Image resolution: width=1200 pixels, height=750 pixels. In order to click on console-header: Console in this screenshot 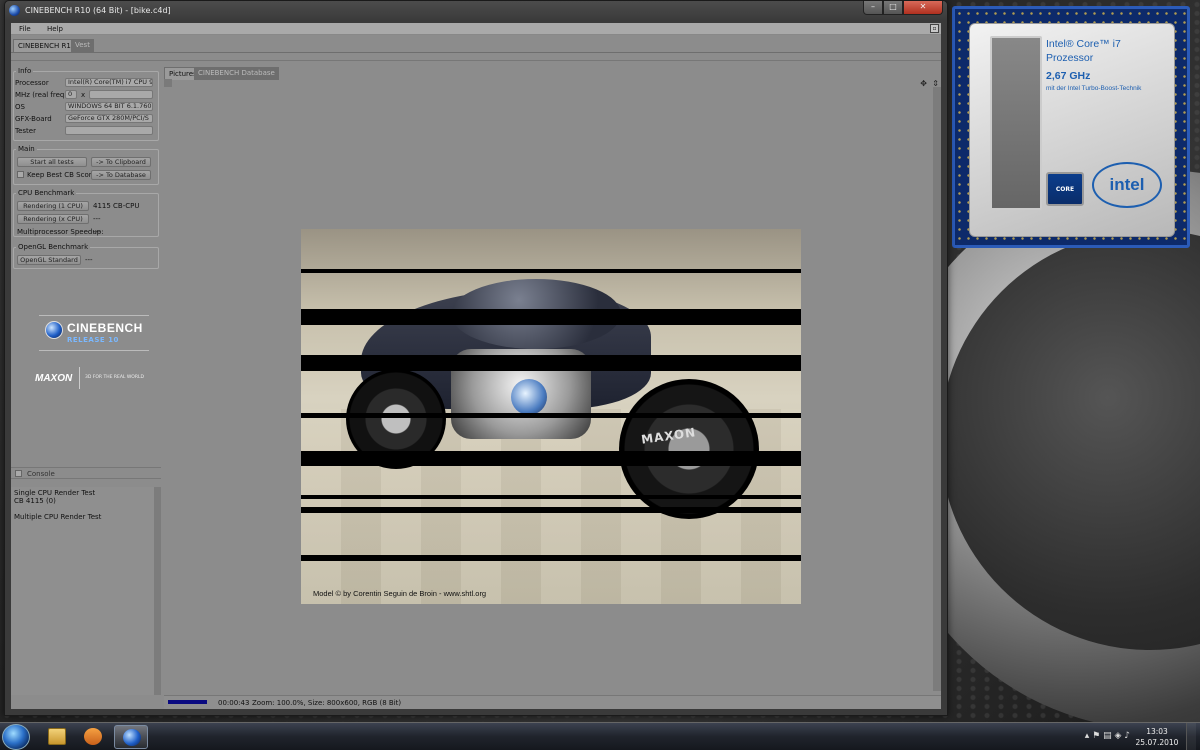, I will do `click(86, 473)`.